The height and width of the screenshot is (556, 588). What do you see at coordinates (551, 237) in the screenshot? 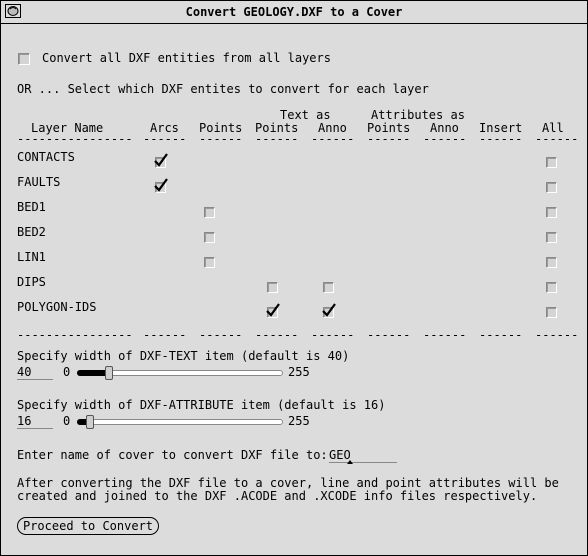
I see `bed2-all-checkbox` at bounding box center [551, 237].